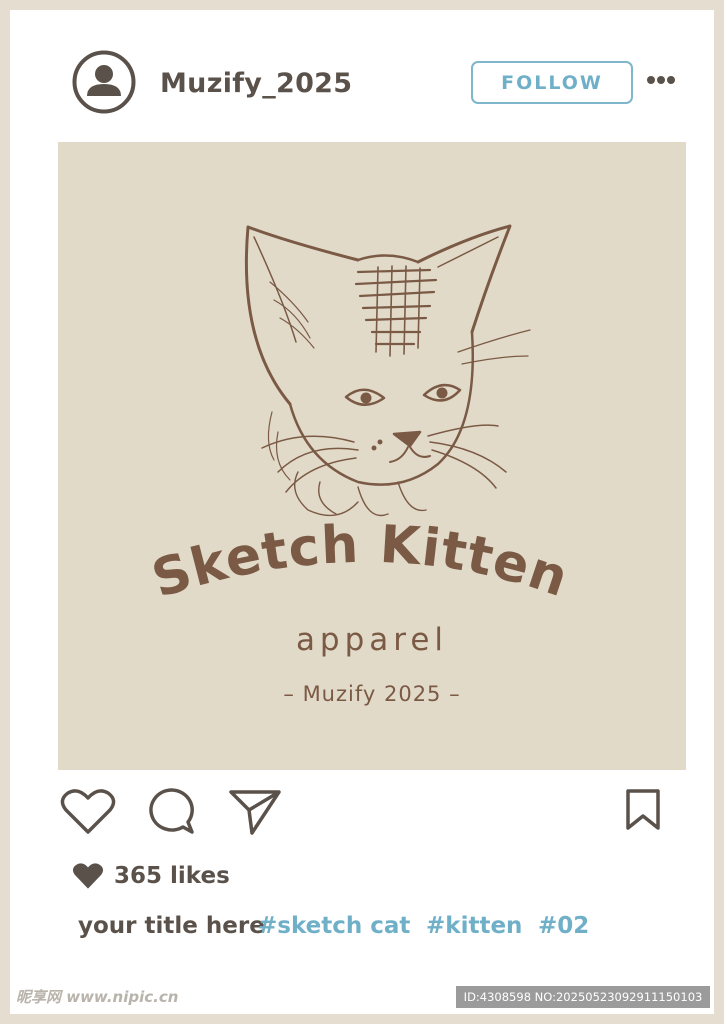 The width and height of the screenshot is (724, 1024). Describe the element at coordinates (97, 997) in the screenshot. I see `site-watermark: 昵享网 www.nipic.cn` at that location.